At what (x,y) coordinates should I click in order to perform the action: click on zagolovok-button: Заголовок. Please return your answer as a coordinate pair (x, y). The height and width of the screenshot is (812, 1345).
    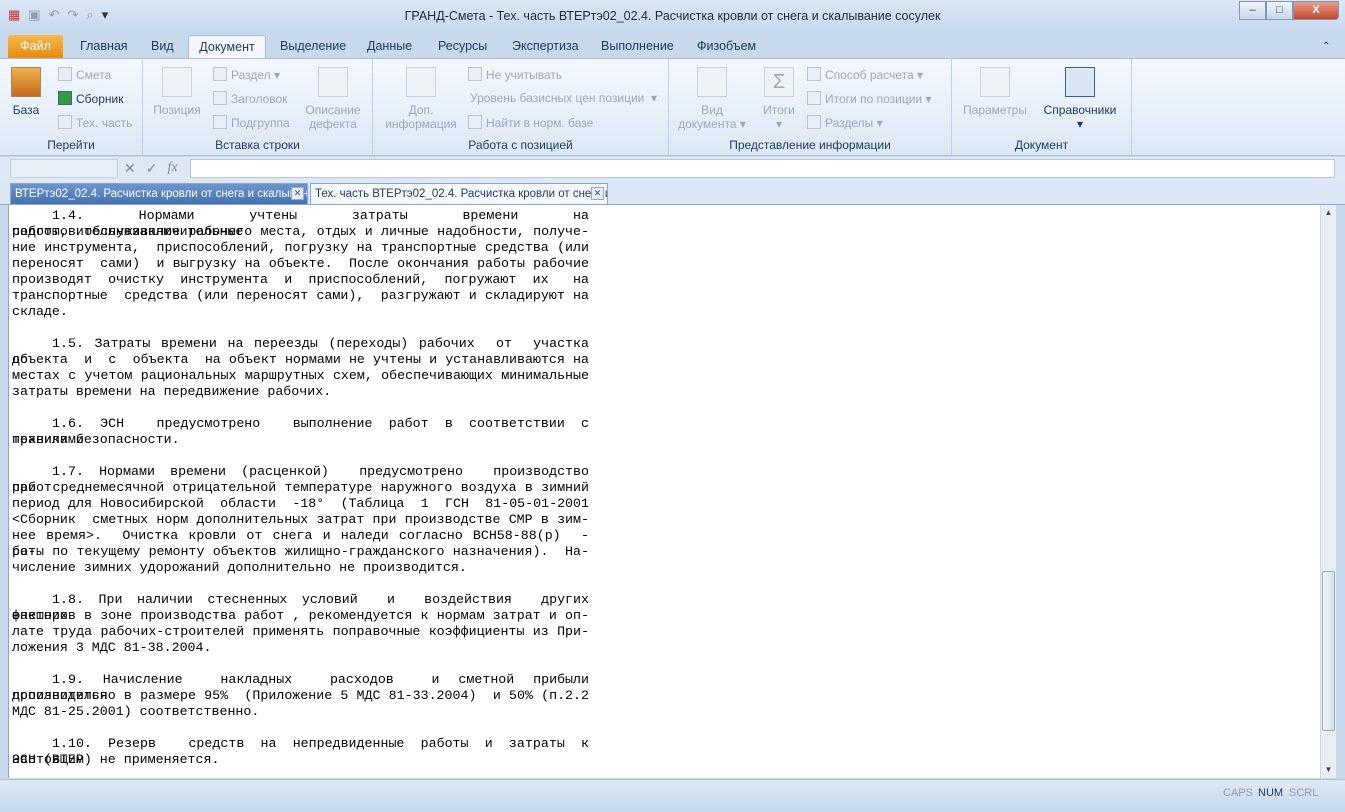
    Looking at the image, I should click on (250, 98).